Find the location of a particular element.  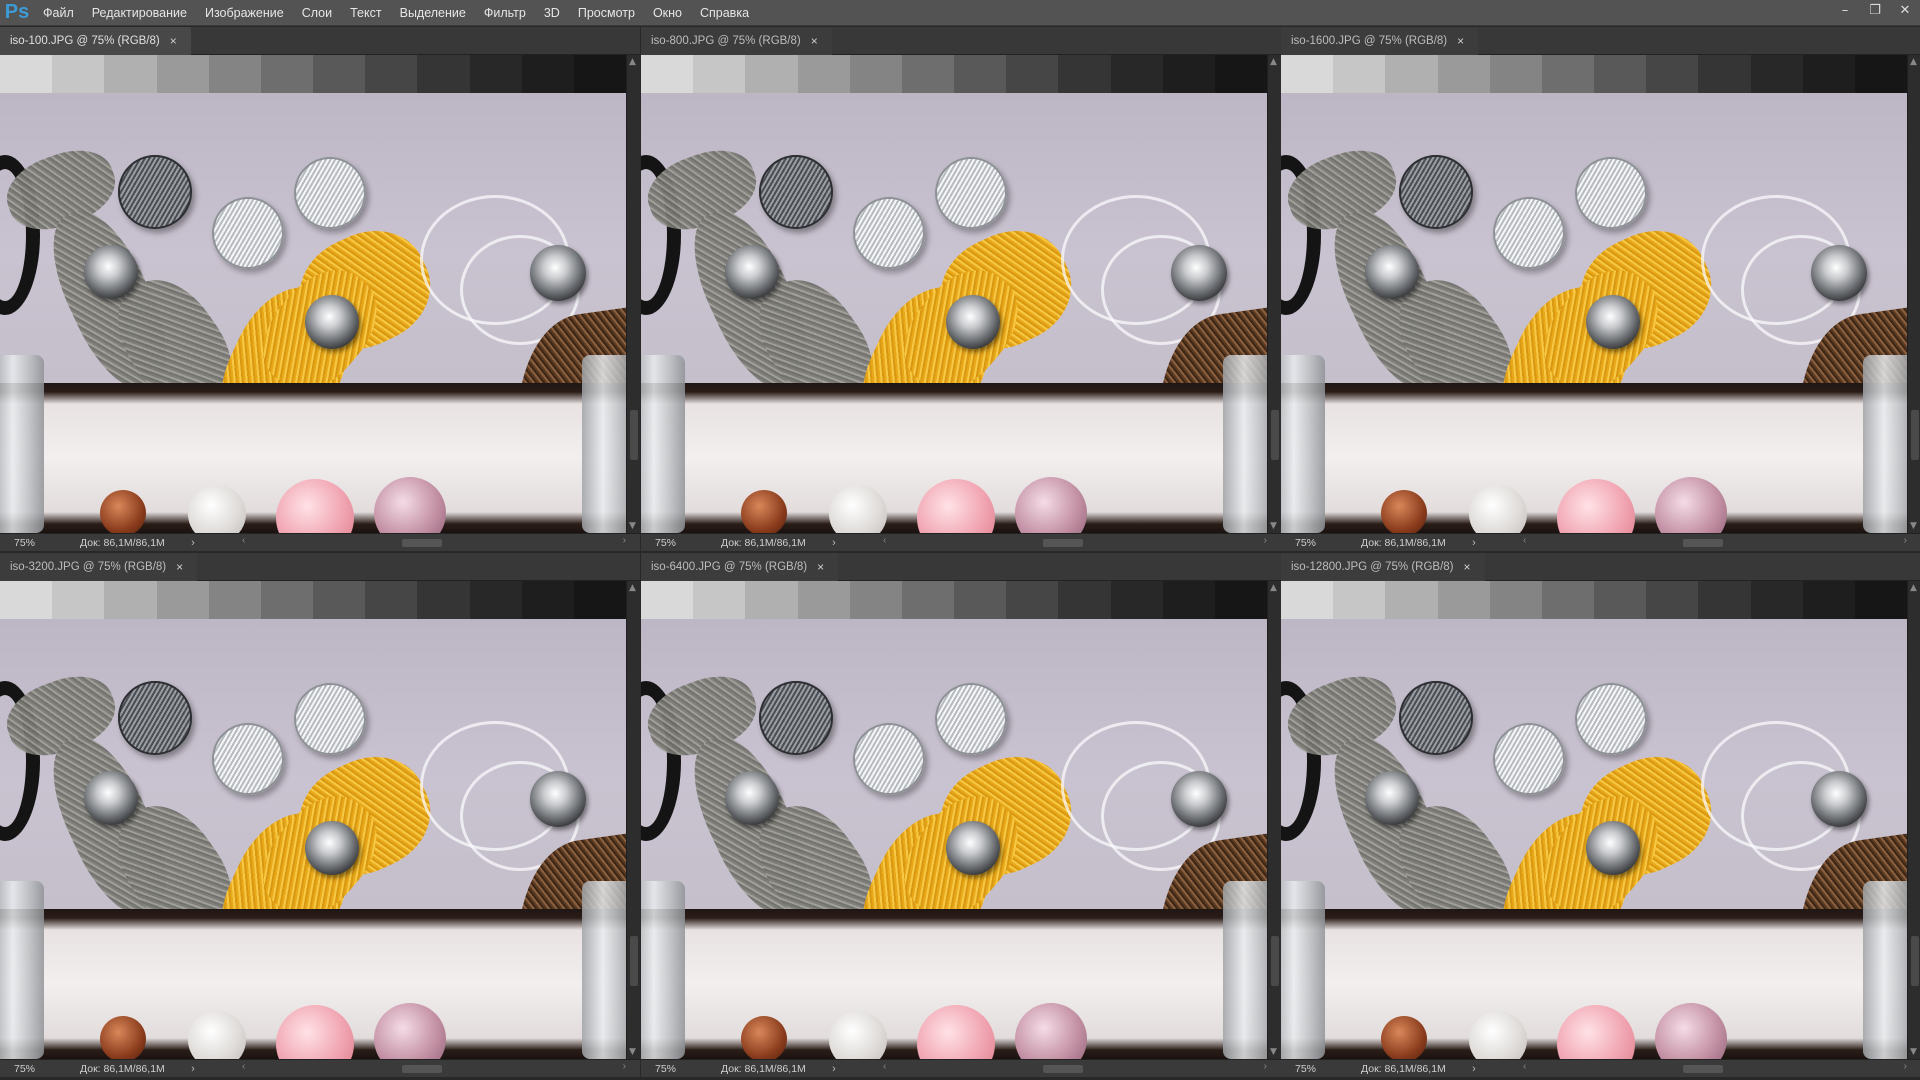

menu-help: Справка is located at coordinates (724, 13).